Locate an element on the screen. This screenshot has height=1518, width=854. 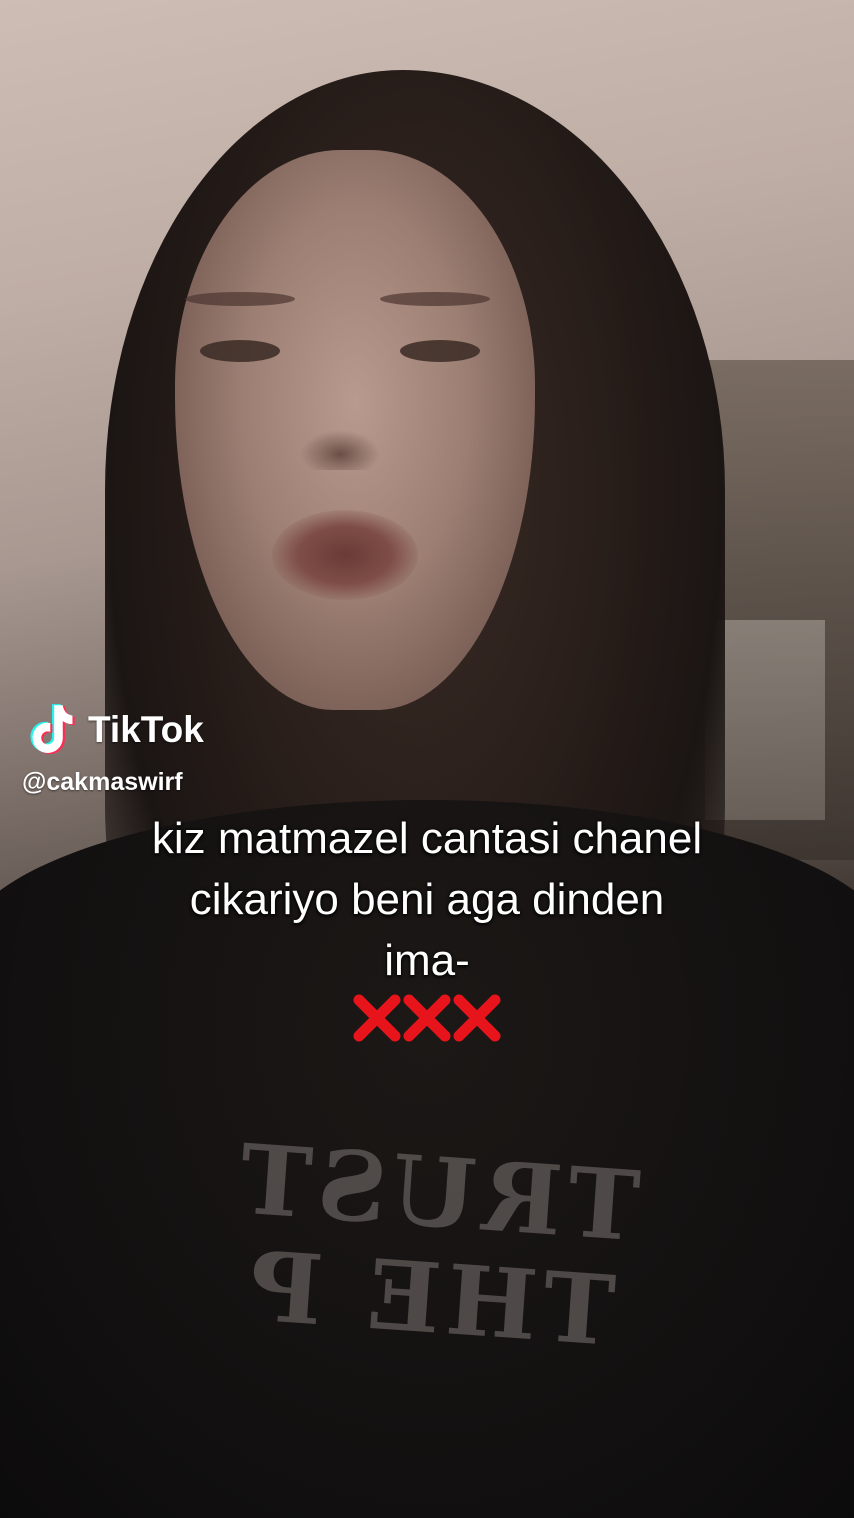
caption-line: kiz matmazel cantasi chanel is located at coordinates (427, 838).